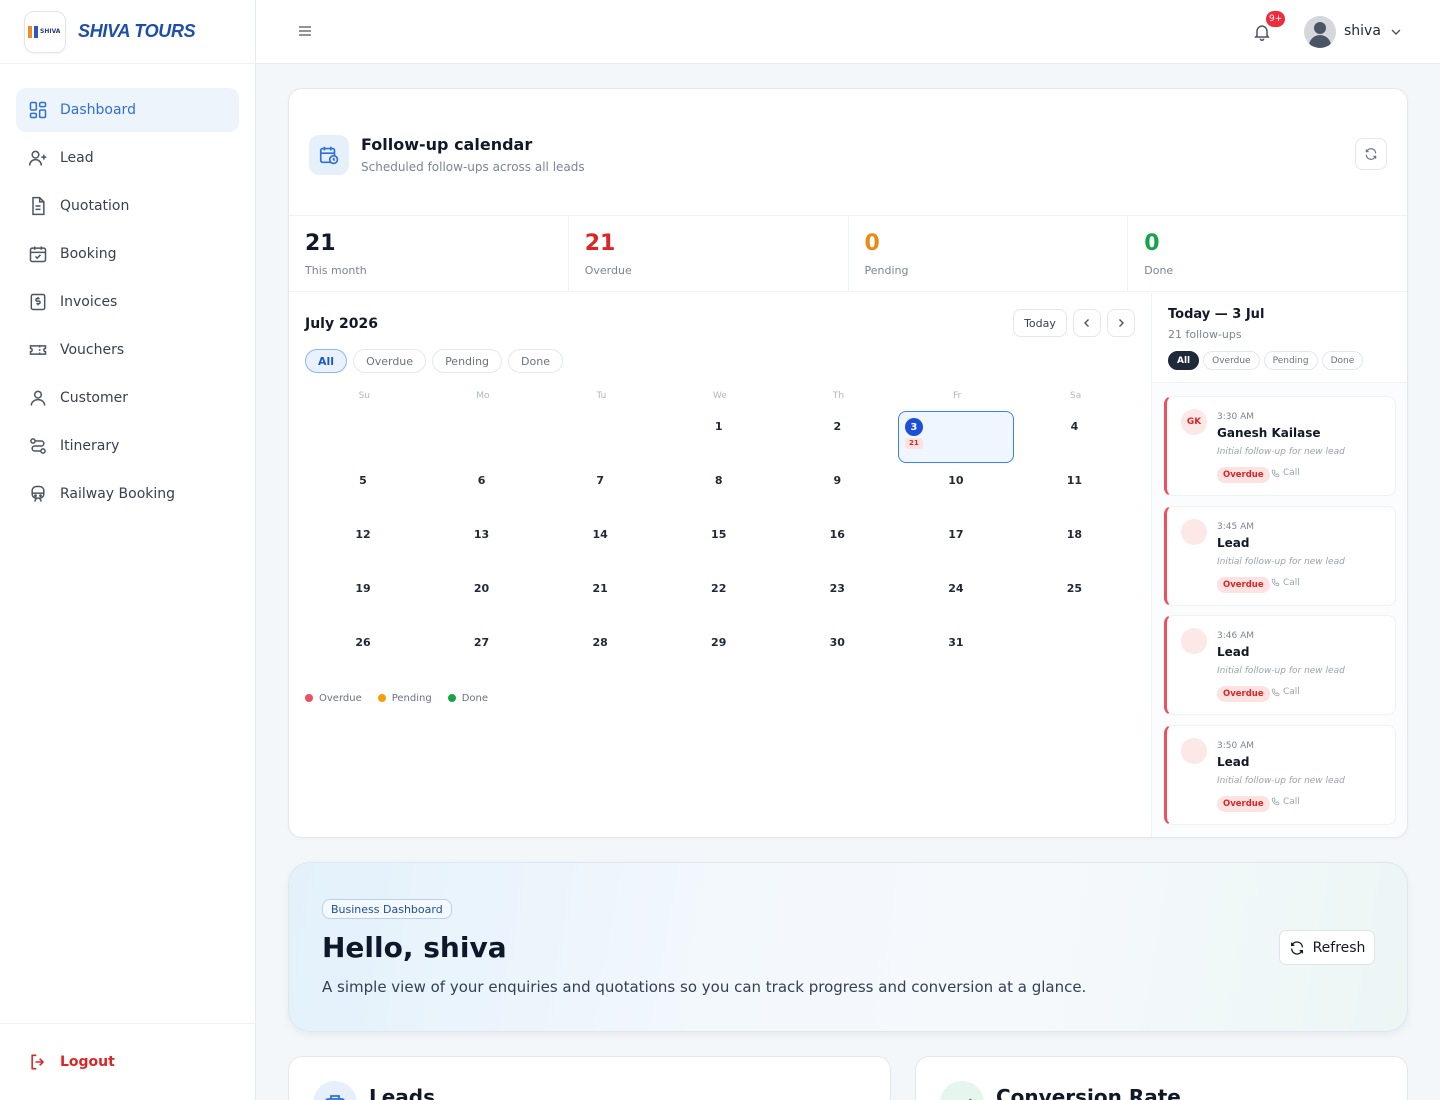  What do you see at coordinates (1087, 323) in the screenshot?
I see `prev-month-button` at bounding box center [1087, 323].